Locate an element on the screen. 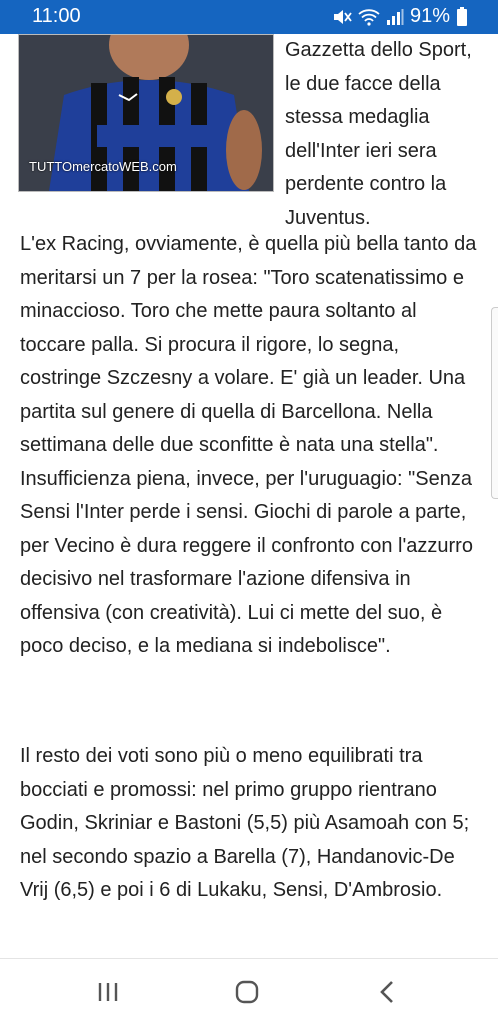 Image resolution: width=498 pixels, height=1025 pixels. back-icon is located at coordinates (388, 992).